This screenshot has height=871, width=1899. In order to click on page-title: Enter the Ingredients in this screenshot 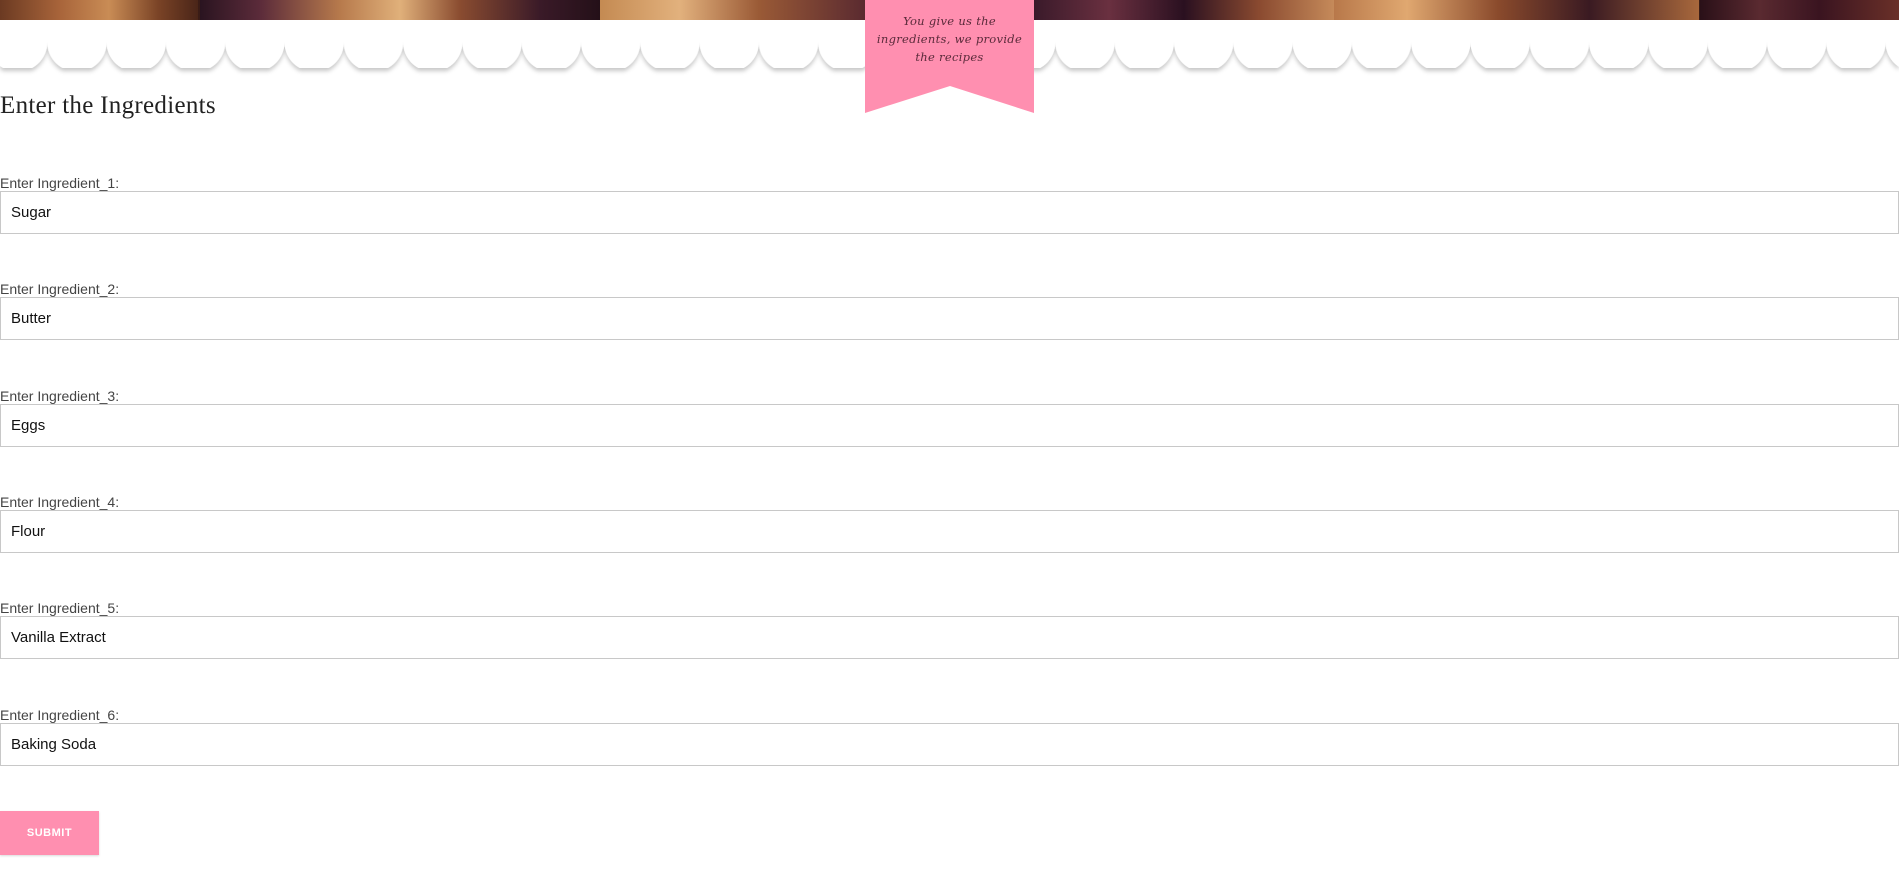, I will do `click(108, 105)`.